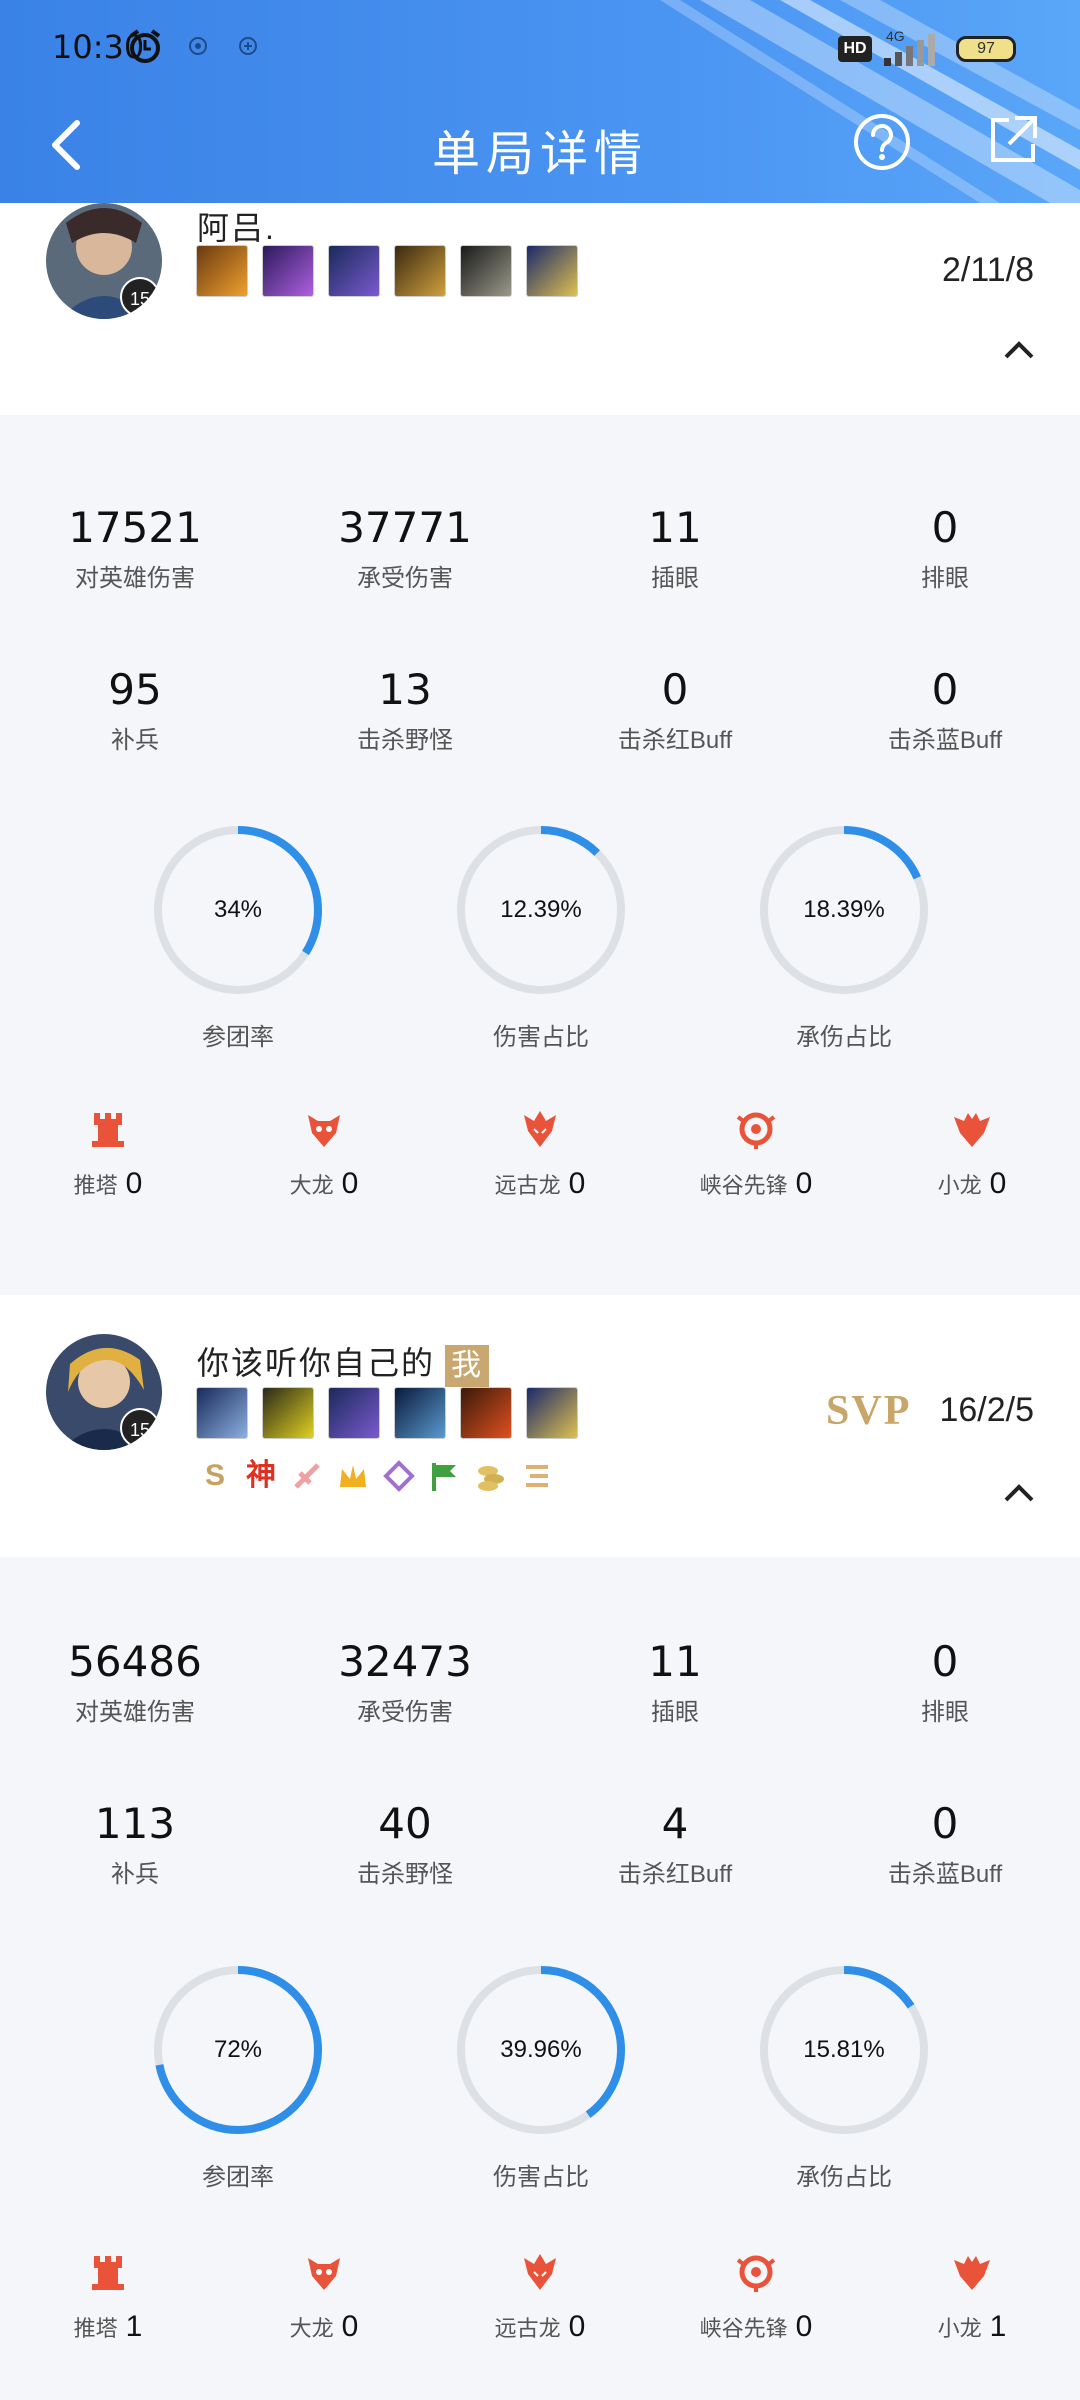 The image size is (1080, 2400). Describe the element at coordinates (353, 1476) in the screenshot. I see `crown-badge-icon` at that location.